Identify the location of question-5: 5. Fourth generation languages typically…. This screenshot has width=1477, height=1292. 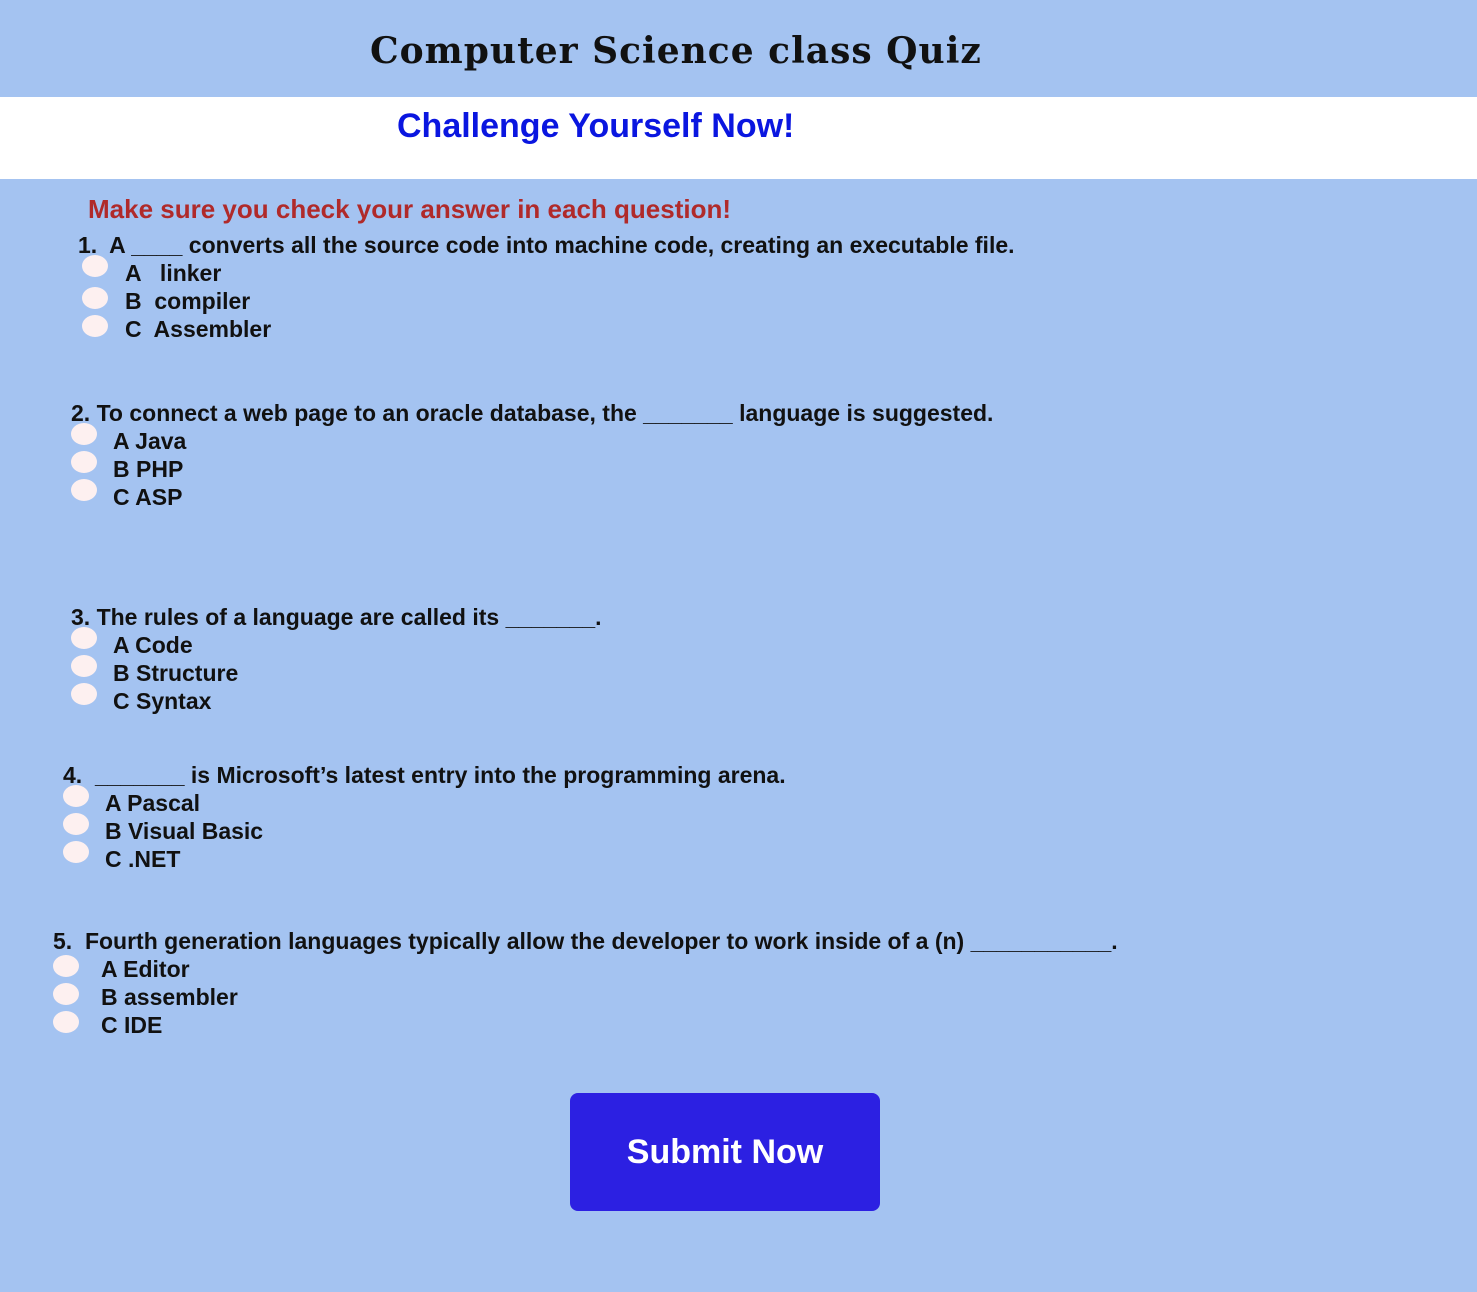
(585, 983).